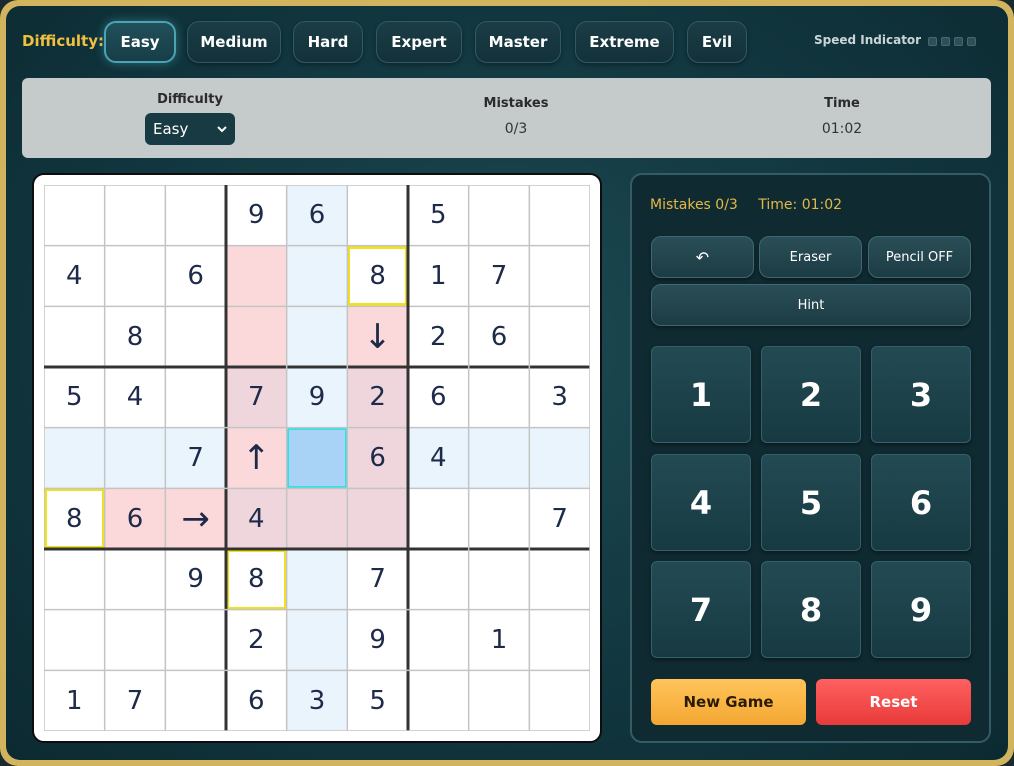  Describe the element at coordinates (518, 42) in the screenshot. I see `difficulty-master-button: Master` at that location.